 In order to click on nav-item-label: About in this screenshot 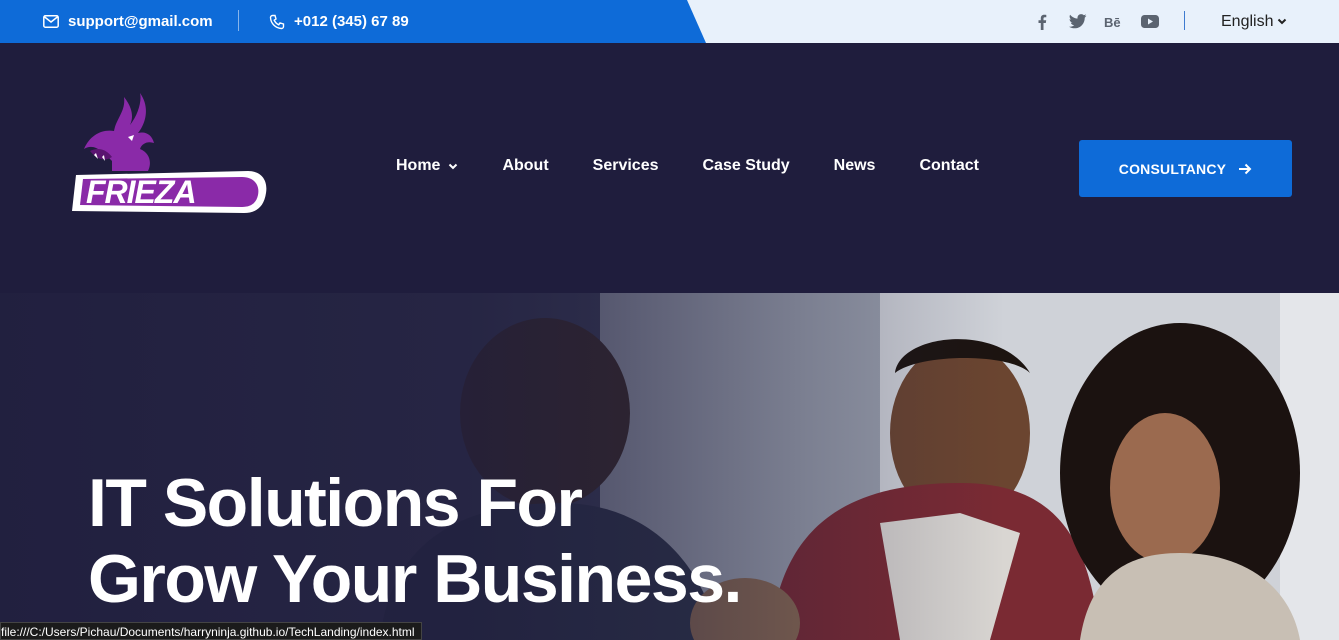, I will do `click(525, 165)`.